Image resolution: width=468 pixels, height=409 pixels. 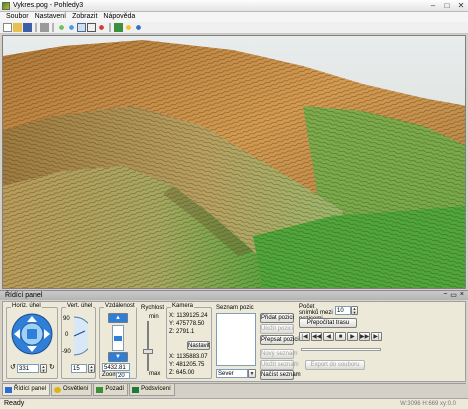 I want to click on target-z: Z: 645.00, so click(x=182, y=373).